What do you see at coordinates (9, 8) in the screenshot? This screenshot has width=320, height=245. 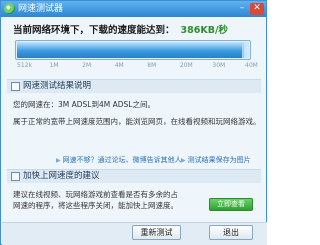 I see `app-logo-icon` at bounding box center [9, 8].